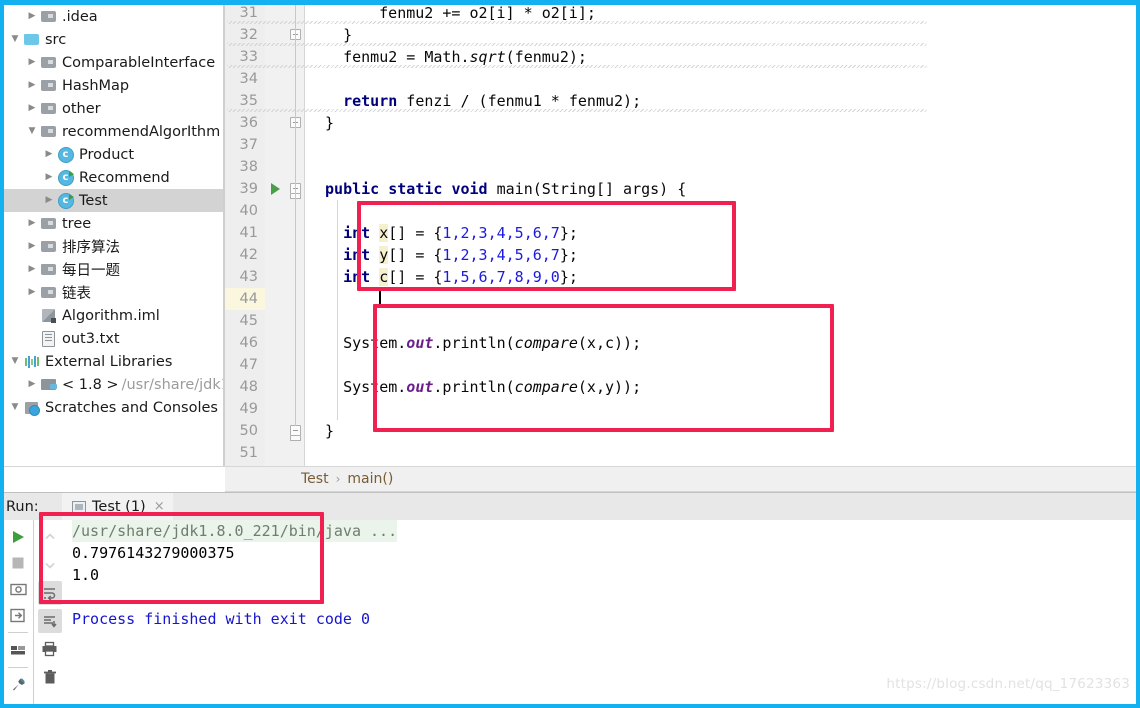  What do you see at coordinates (460, 255) in the screenshot?
I see `code-line: int y[] = {1,2,3,4,5,6,7};` at bounding box center [460, 255].